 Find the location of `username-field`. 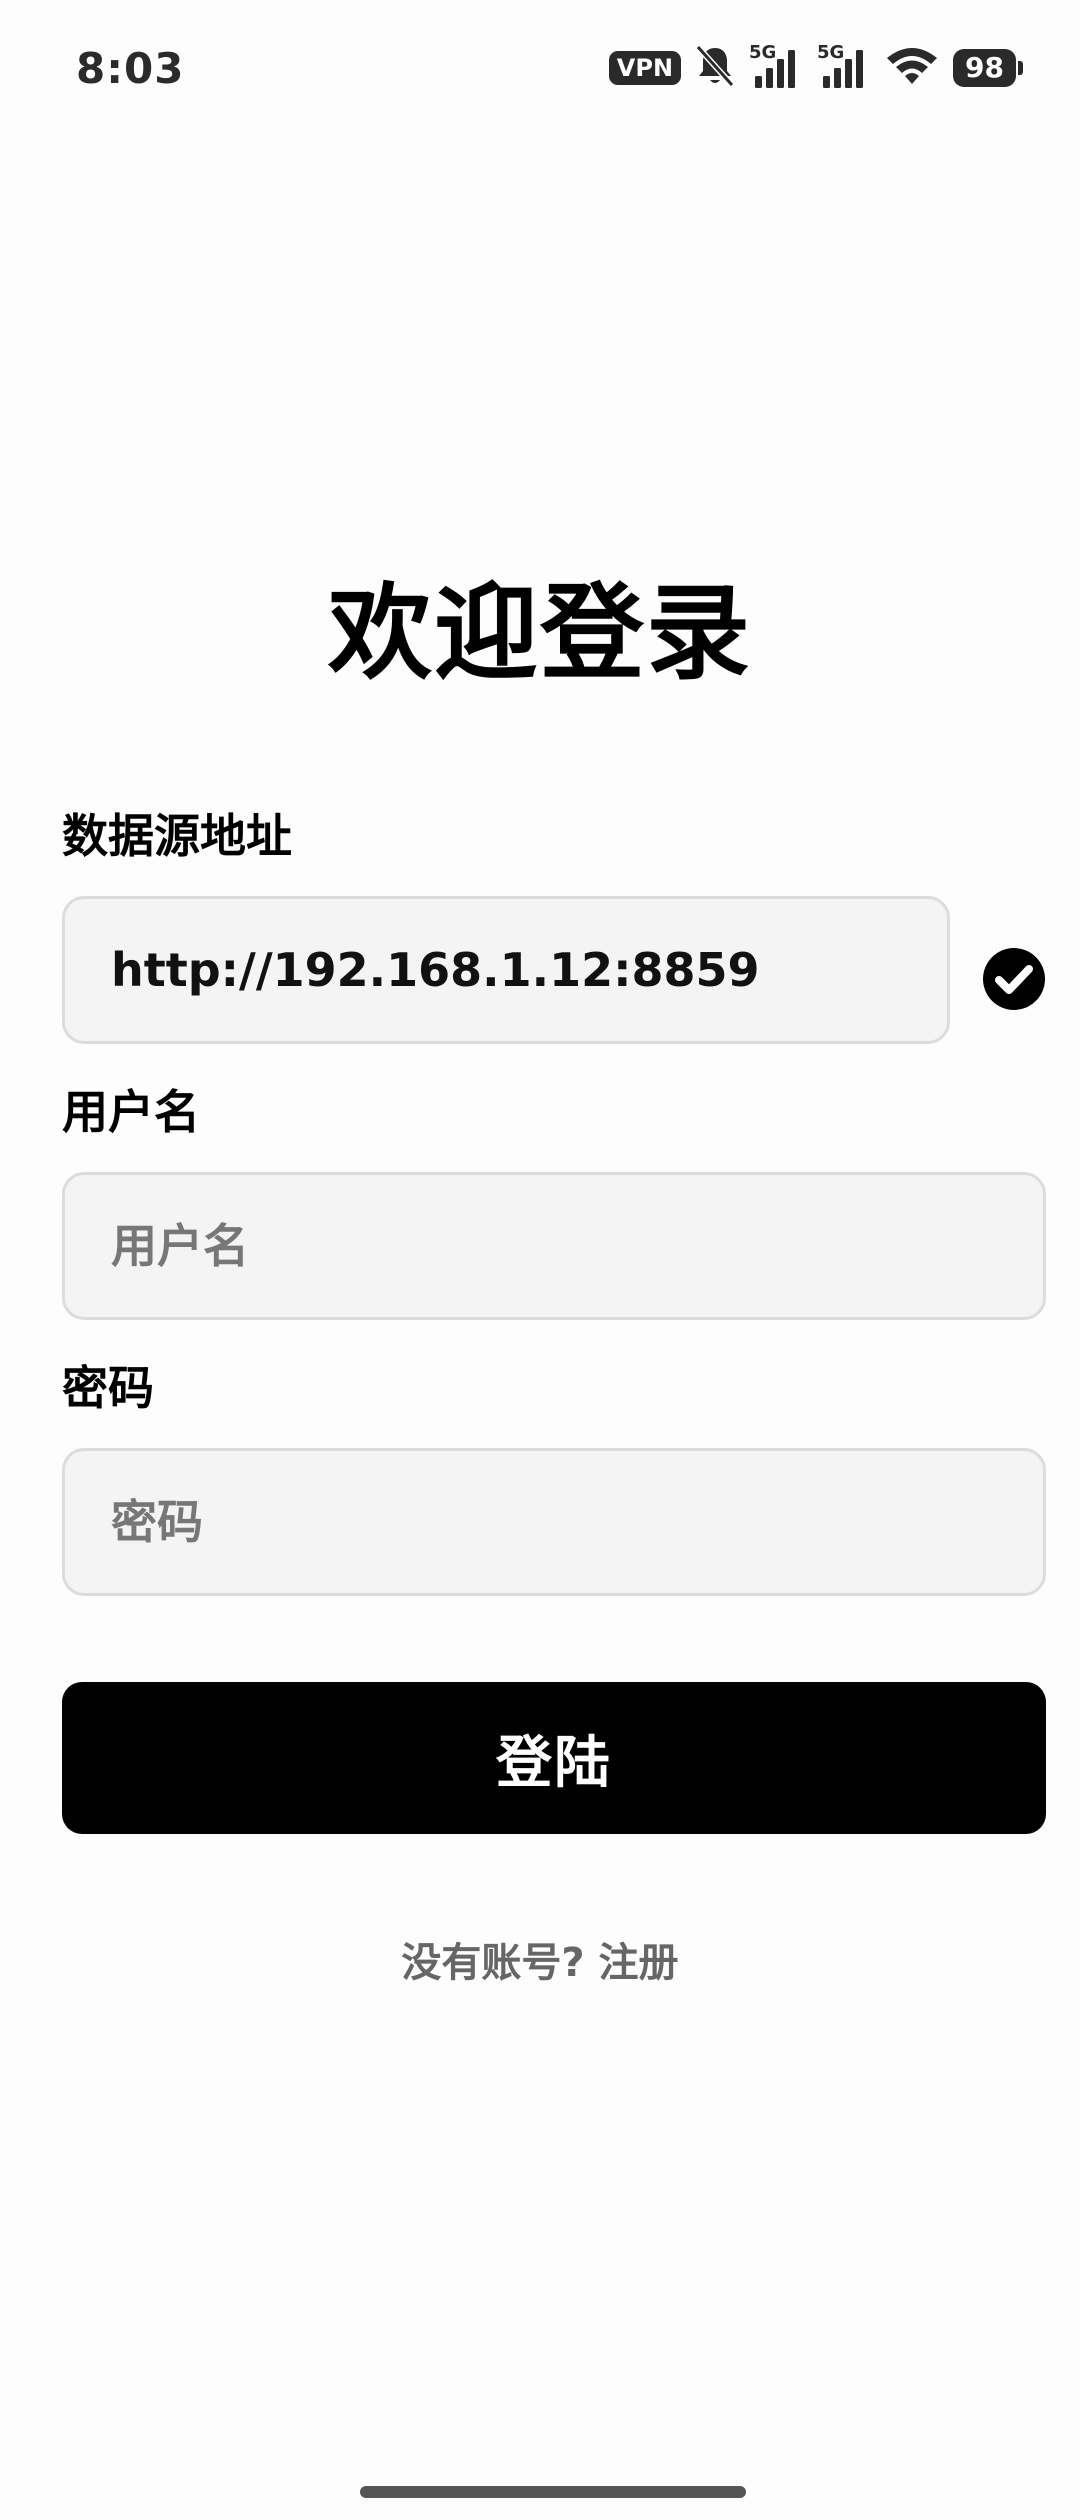

username-field is located at coordinates (554, 1246).